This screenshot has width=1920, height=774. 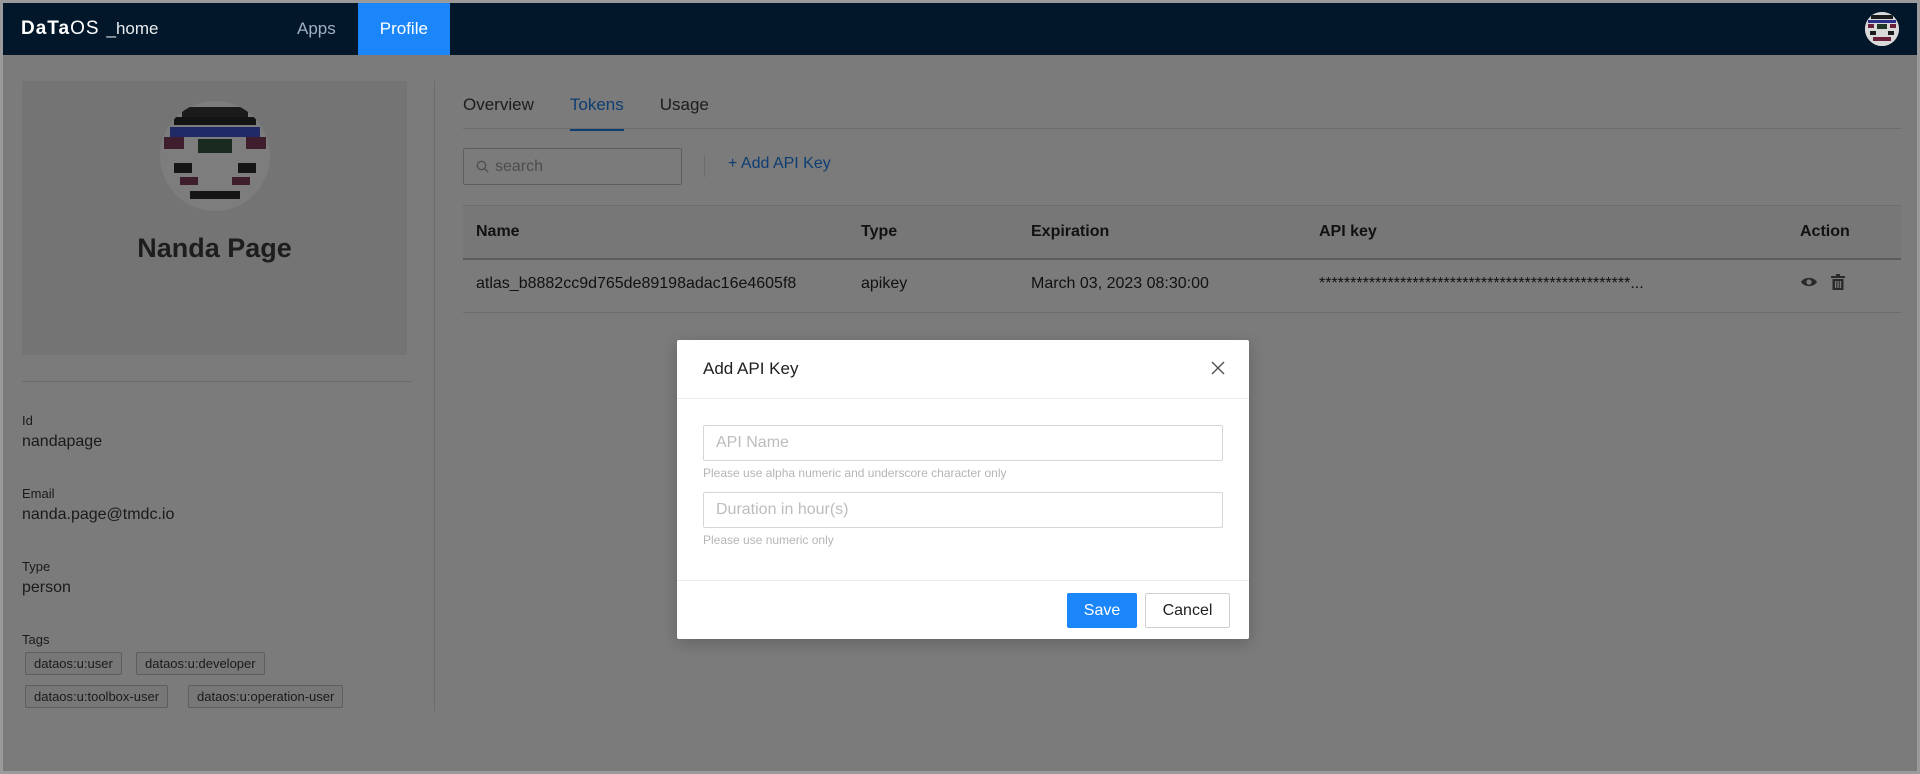 I want to click on token-expiration-cell: March 03, 2023 08:30:00, so click(x=1120, y=283).